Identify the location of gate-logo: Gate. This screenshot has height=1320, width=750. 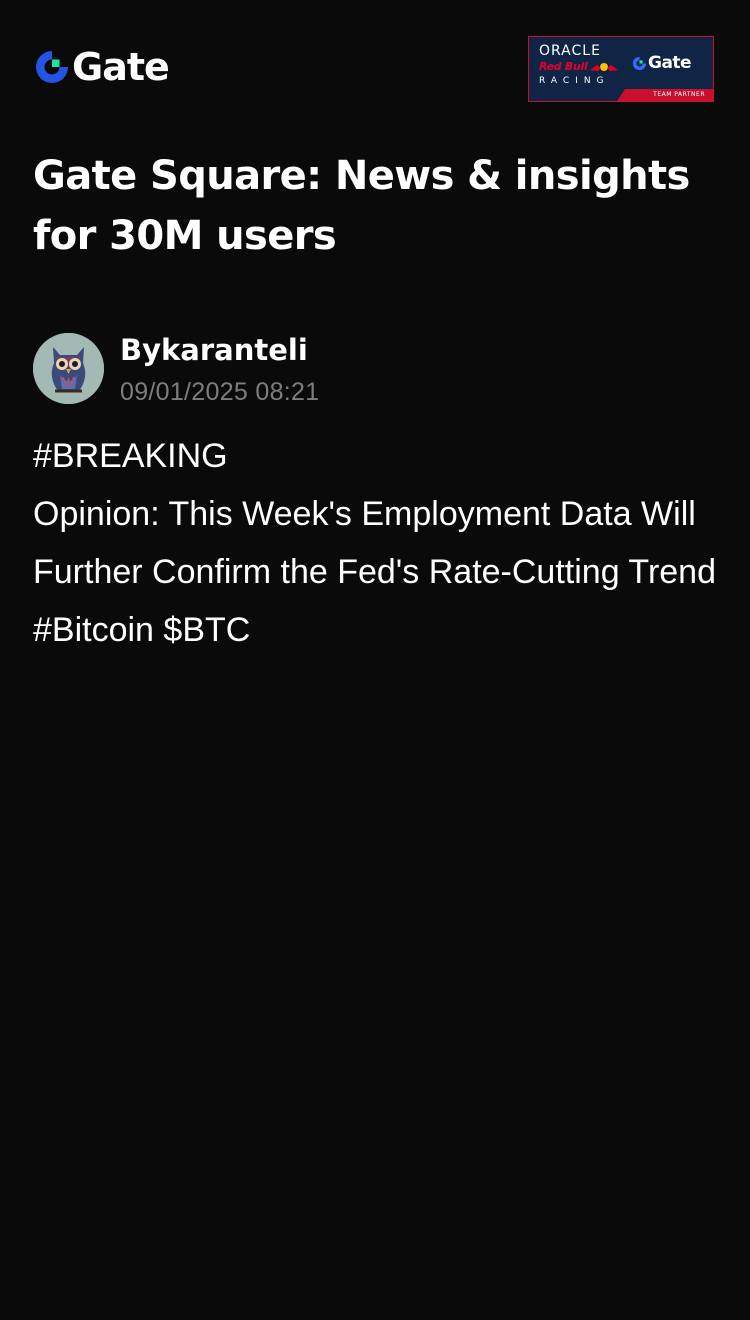
(102, 67).